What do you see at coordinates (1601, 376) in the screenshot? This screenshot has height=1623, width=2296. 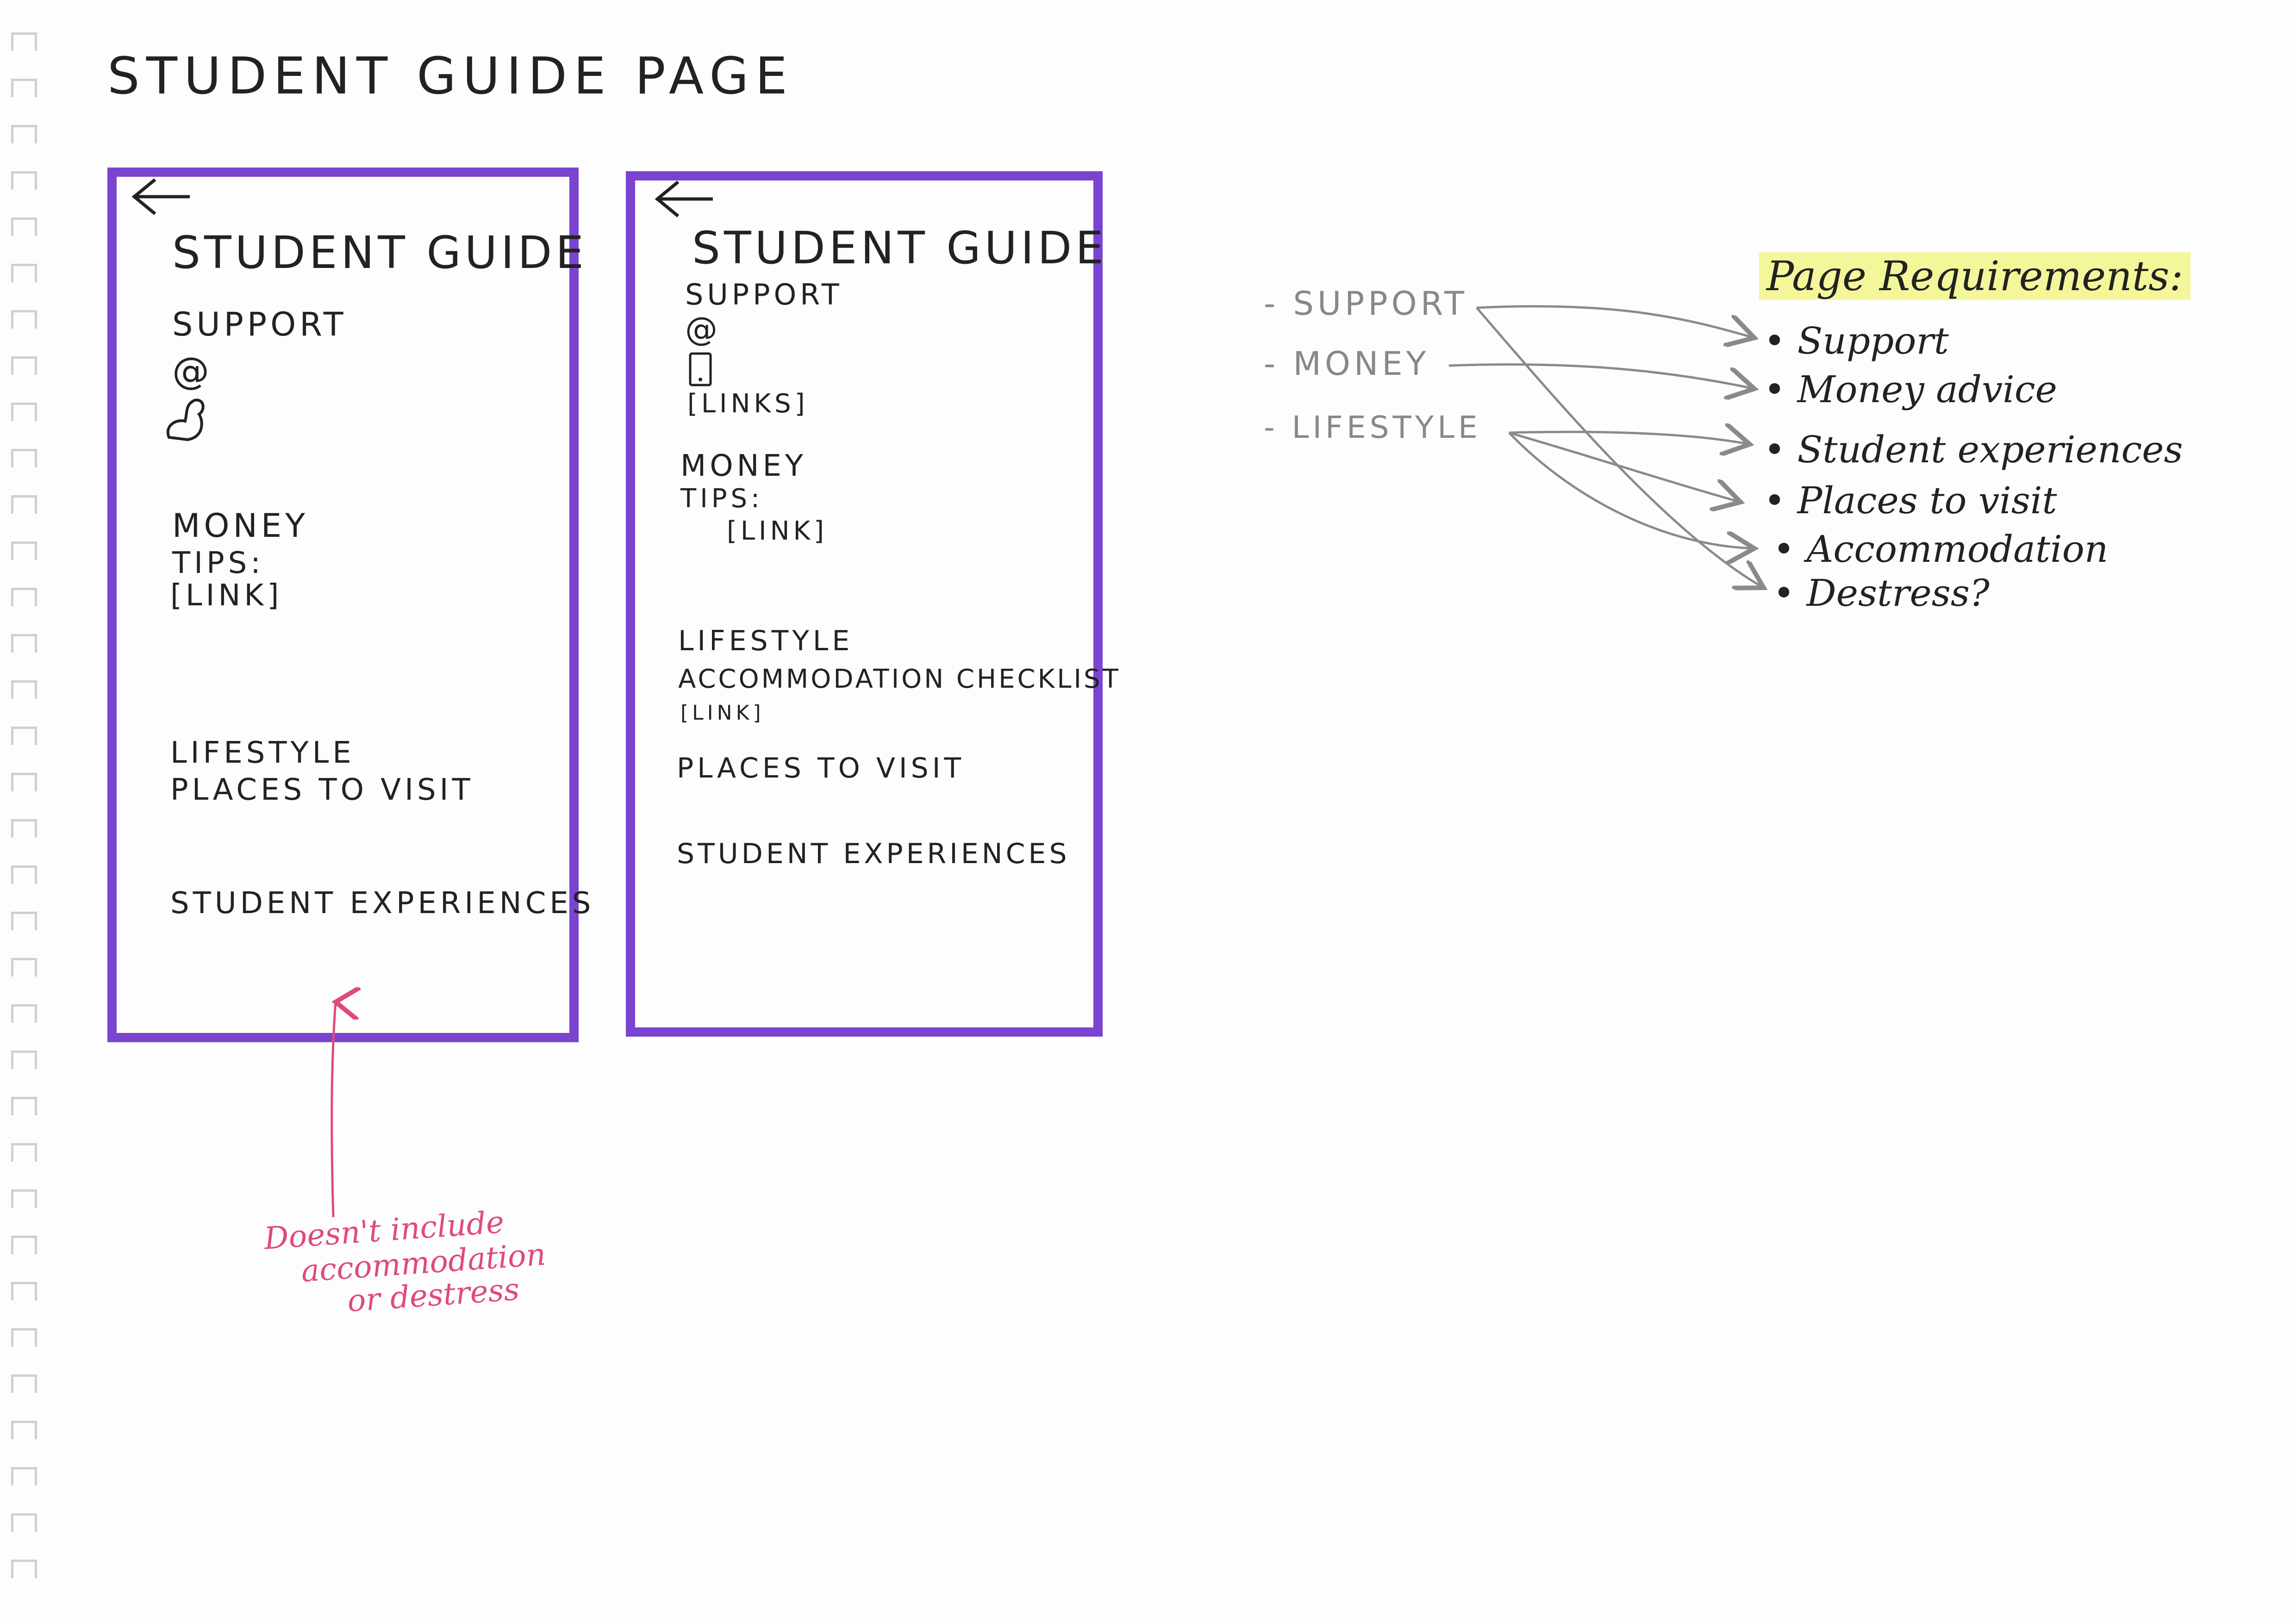 I see `connector-money` at bounding box center [1601, 376].